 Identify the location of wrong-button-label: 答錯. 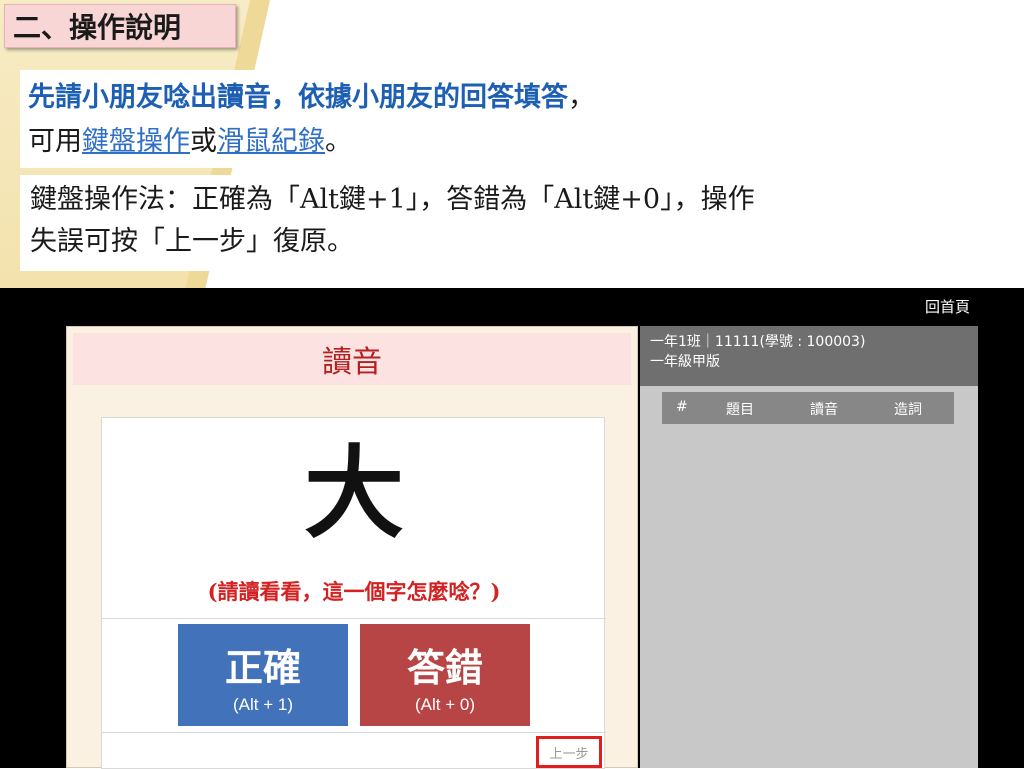
(444, 668).